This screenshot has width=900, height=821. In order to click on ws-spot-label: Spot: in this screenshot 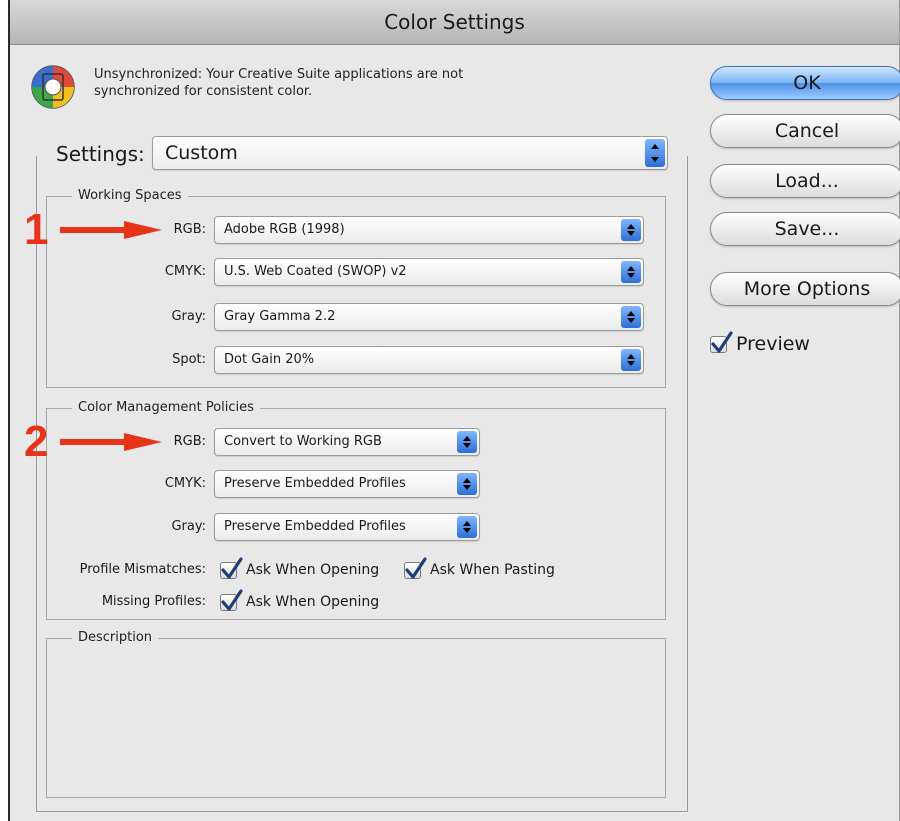, I will do `click(189, 359)`.